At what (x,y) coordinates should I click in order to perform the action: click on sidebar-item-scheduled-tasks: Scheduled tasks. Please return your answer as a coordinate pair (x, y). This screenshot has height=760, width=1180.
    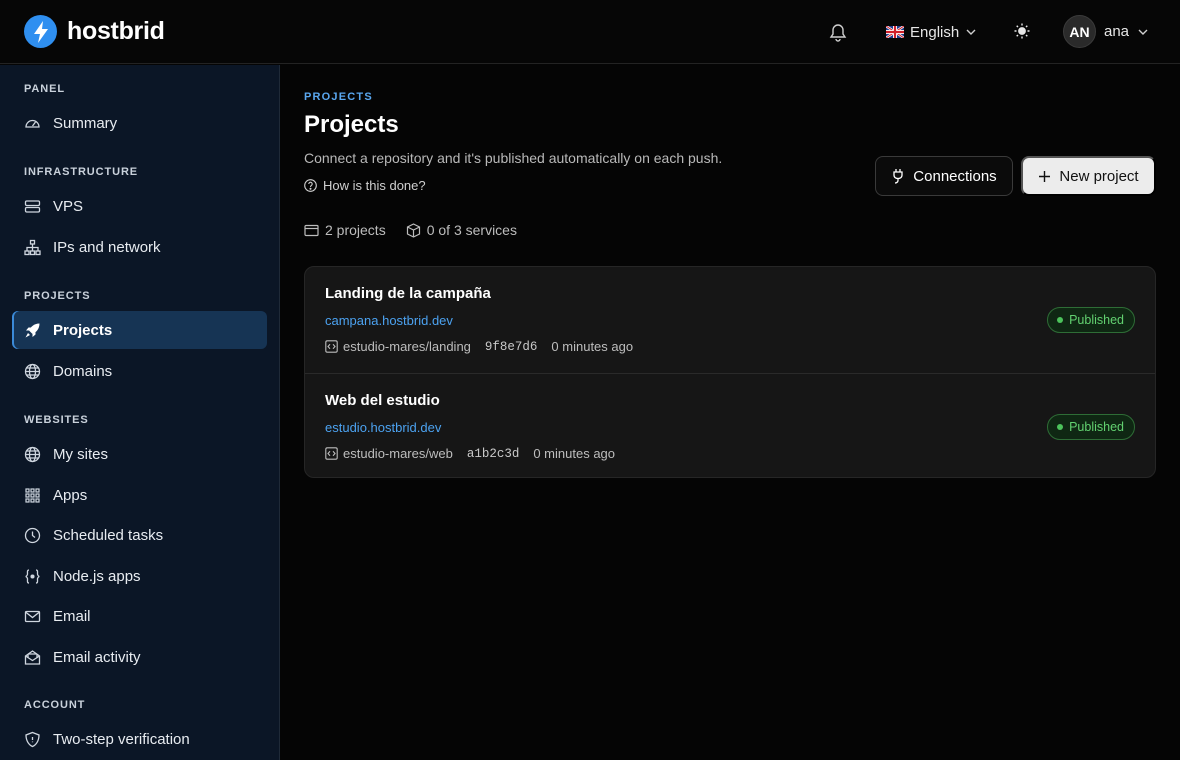
    Looking at the image, I should click on (139, 535).